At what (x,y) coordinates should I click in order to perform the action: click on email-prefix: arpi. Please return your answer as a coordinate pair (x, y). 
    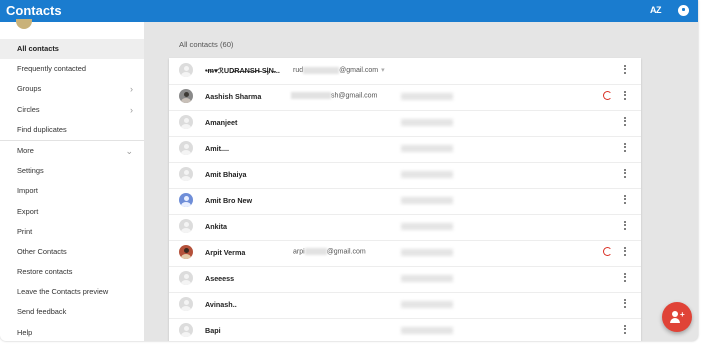
    Looking at the image, I should click on (299, 252).